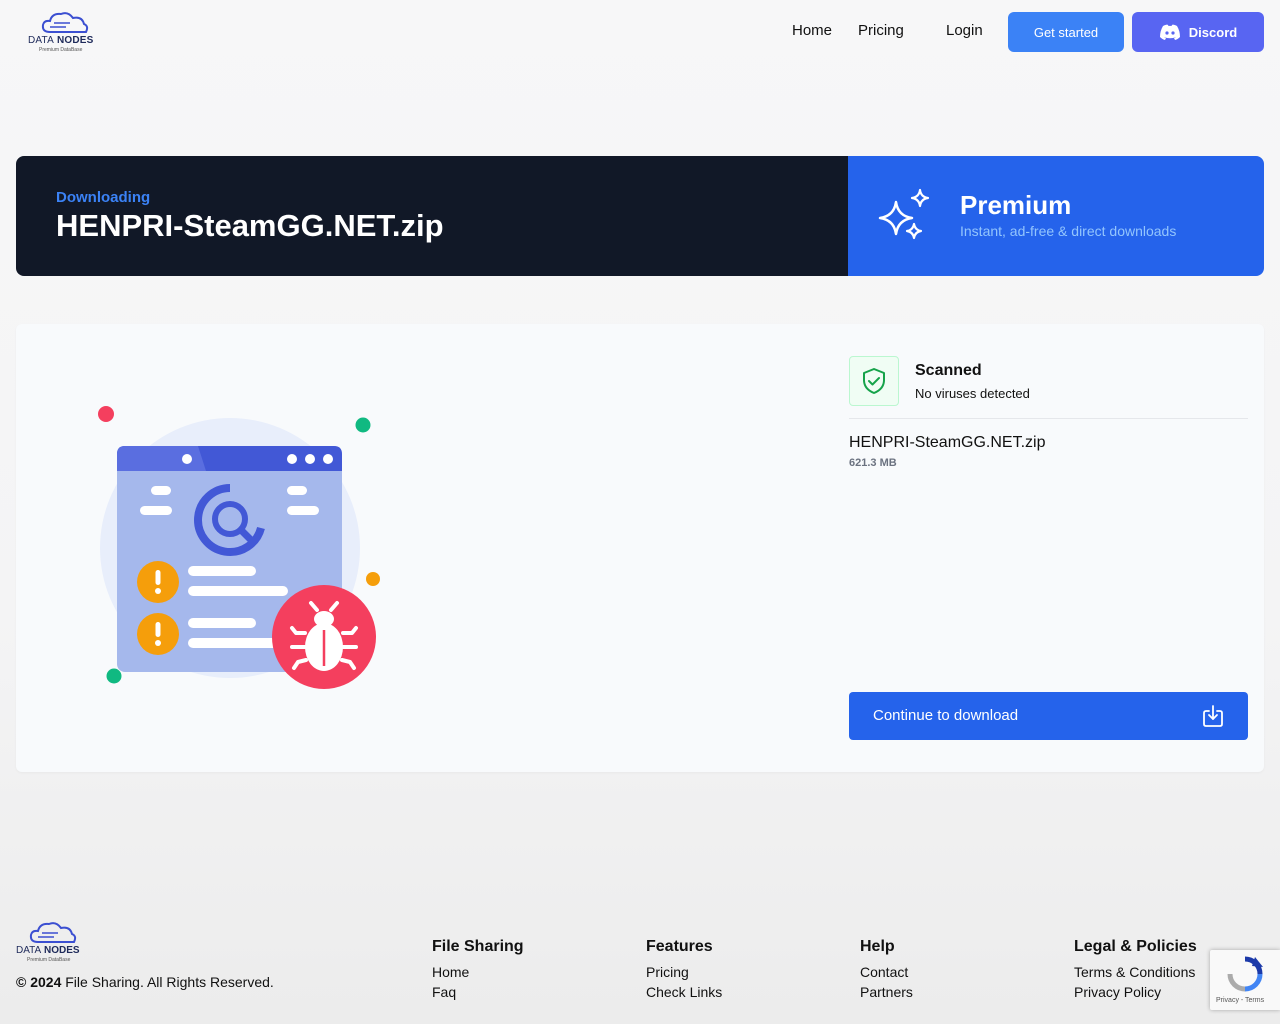  What do you see at coordinates (1213, 32) in the screenshot?
I see `discord-label: Discord` at bounding box center [1213, 32].